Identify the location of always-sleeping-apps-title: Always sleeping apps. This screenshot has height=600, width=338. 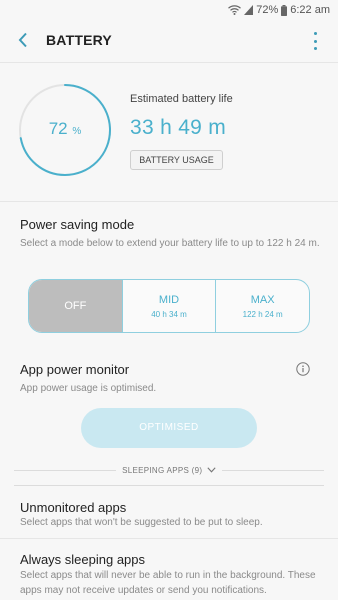
(83, 559).